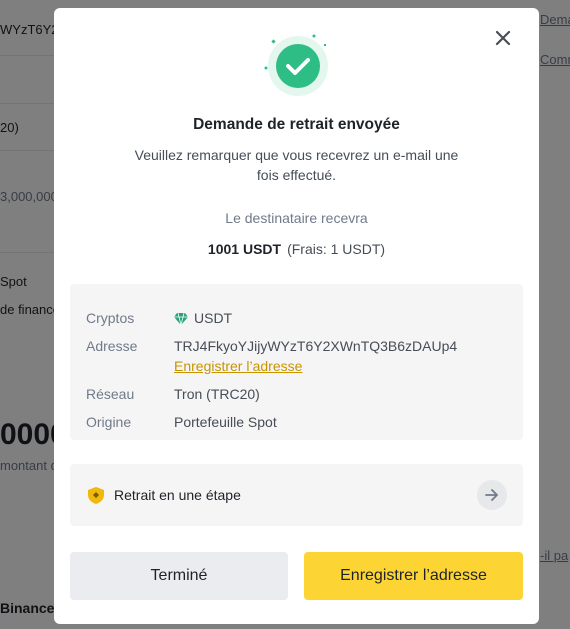 The width and height of the screenshot is (570, 629). What do you see at coordinates (413, 576) in the screenshot?
I see `save-address-button: Enregistrer l’adresse` at bounding box center [413, 576].